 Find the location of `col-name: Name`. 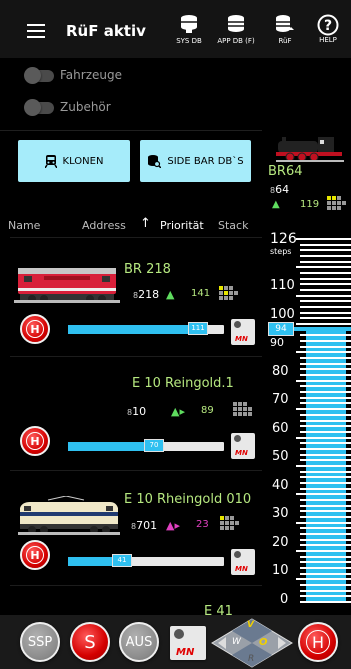

col-name: Name is located at coordinates (24, 225).